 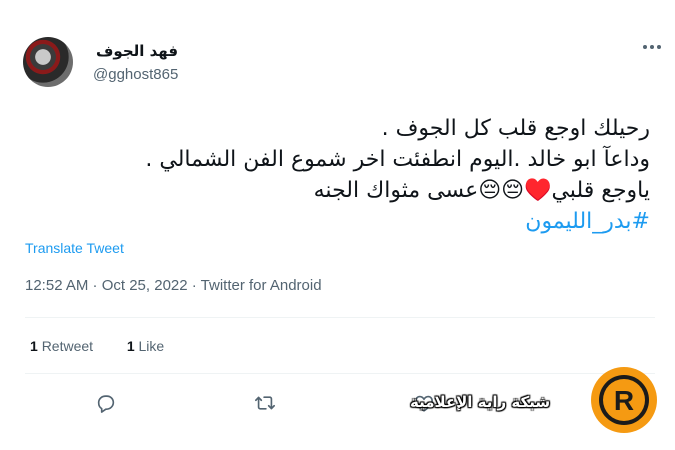 I want to click on avatar, so click(x=48, y=62).